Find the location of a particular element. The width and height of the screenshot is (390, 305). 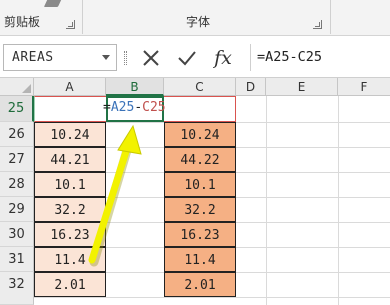

column-header-b: B is located at coordinates (135, 87).